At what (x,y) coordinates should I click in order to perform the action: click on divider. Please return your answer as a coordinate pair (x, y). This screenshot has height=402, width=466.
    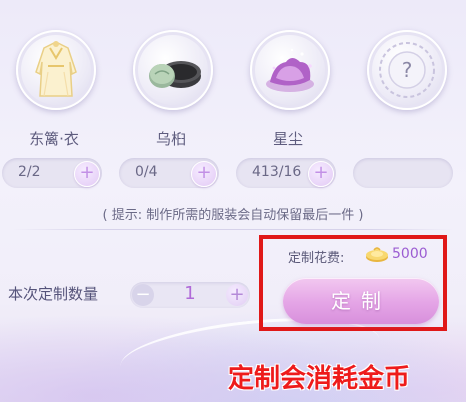
    Looking at the image, I should click on (233, 229).